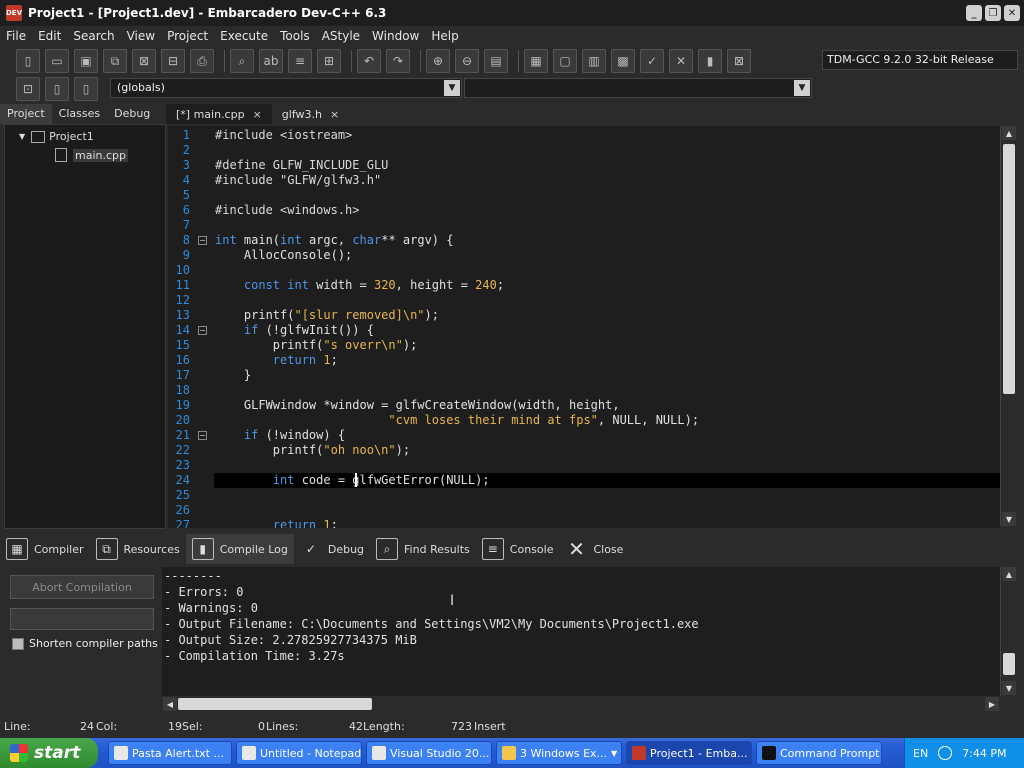  What do you see at coordinates (257, 114) in the screenshot?
I see `close-tab-icon: ×` at bounding box center [257, 114].